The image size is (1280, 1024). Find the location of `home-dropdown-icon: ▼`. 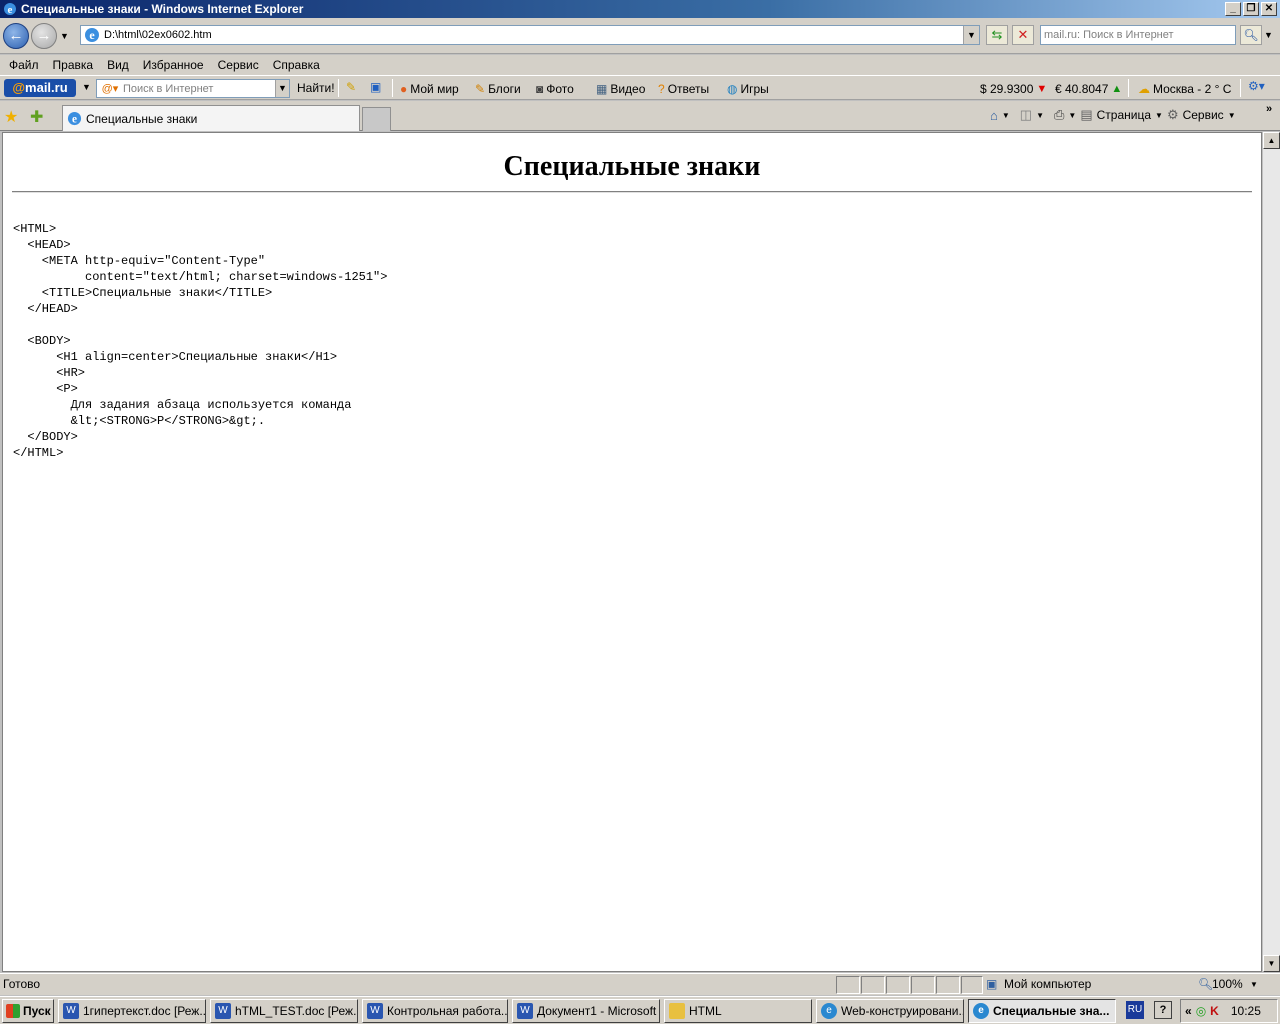

home-dropdown-icon: ▼ is located at coordinates (1006, 115).